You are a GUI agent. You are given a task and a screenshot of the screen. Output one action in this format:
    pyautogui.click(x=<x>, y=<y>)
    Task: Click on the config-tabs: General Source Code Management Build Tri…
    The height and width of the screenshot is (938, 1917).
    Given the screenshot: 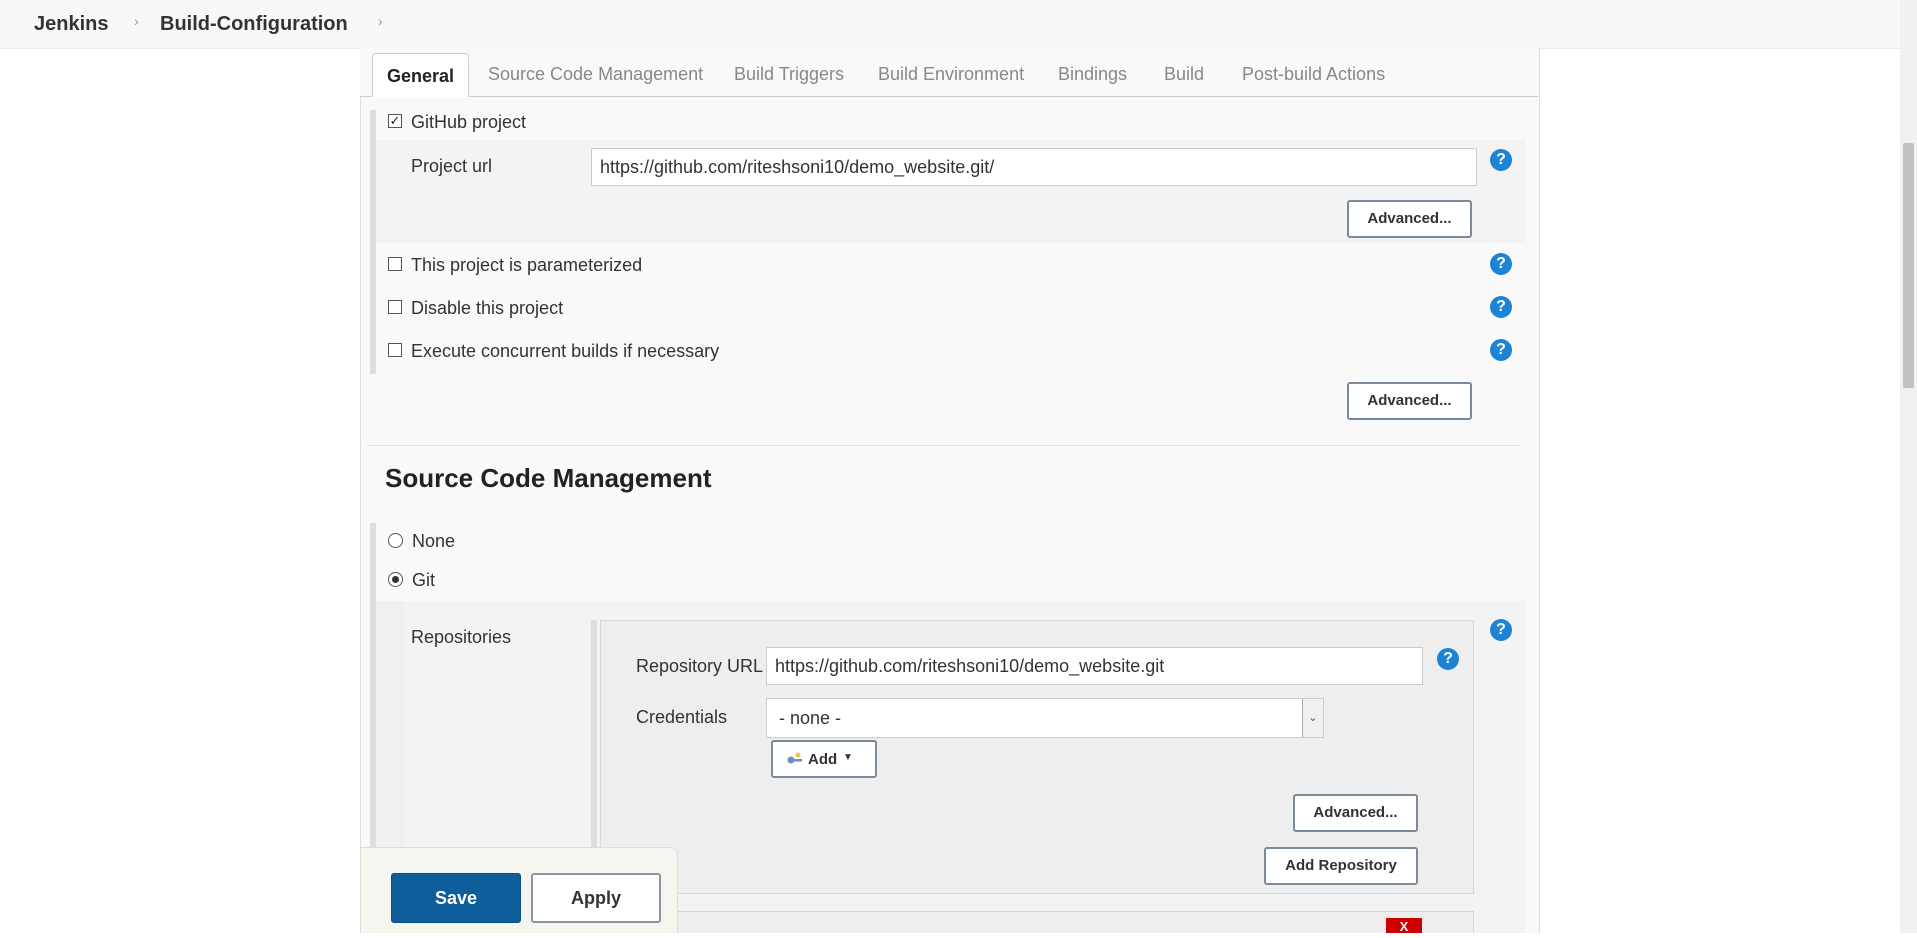 What is the action you would take?
    pyautogui.click(x=949, y=72)
    